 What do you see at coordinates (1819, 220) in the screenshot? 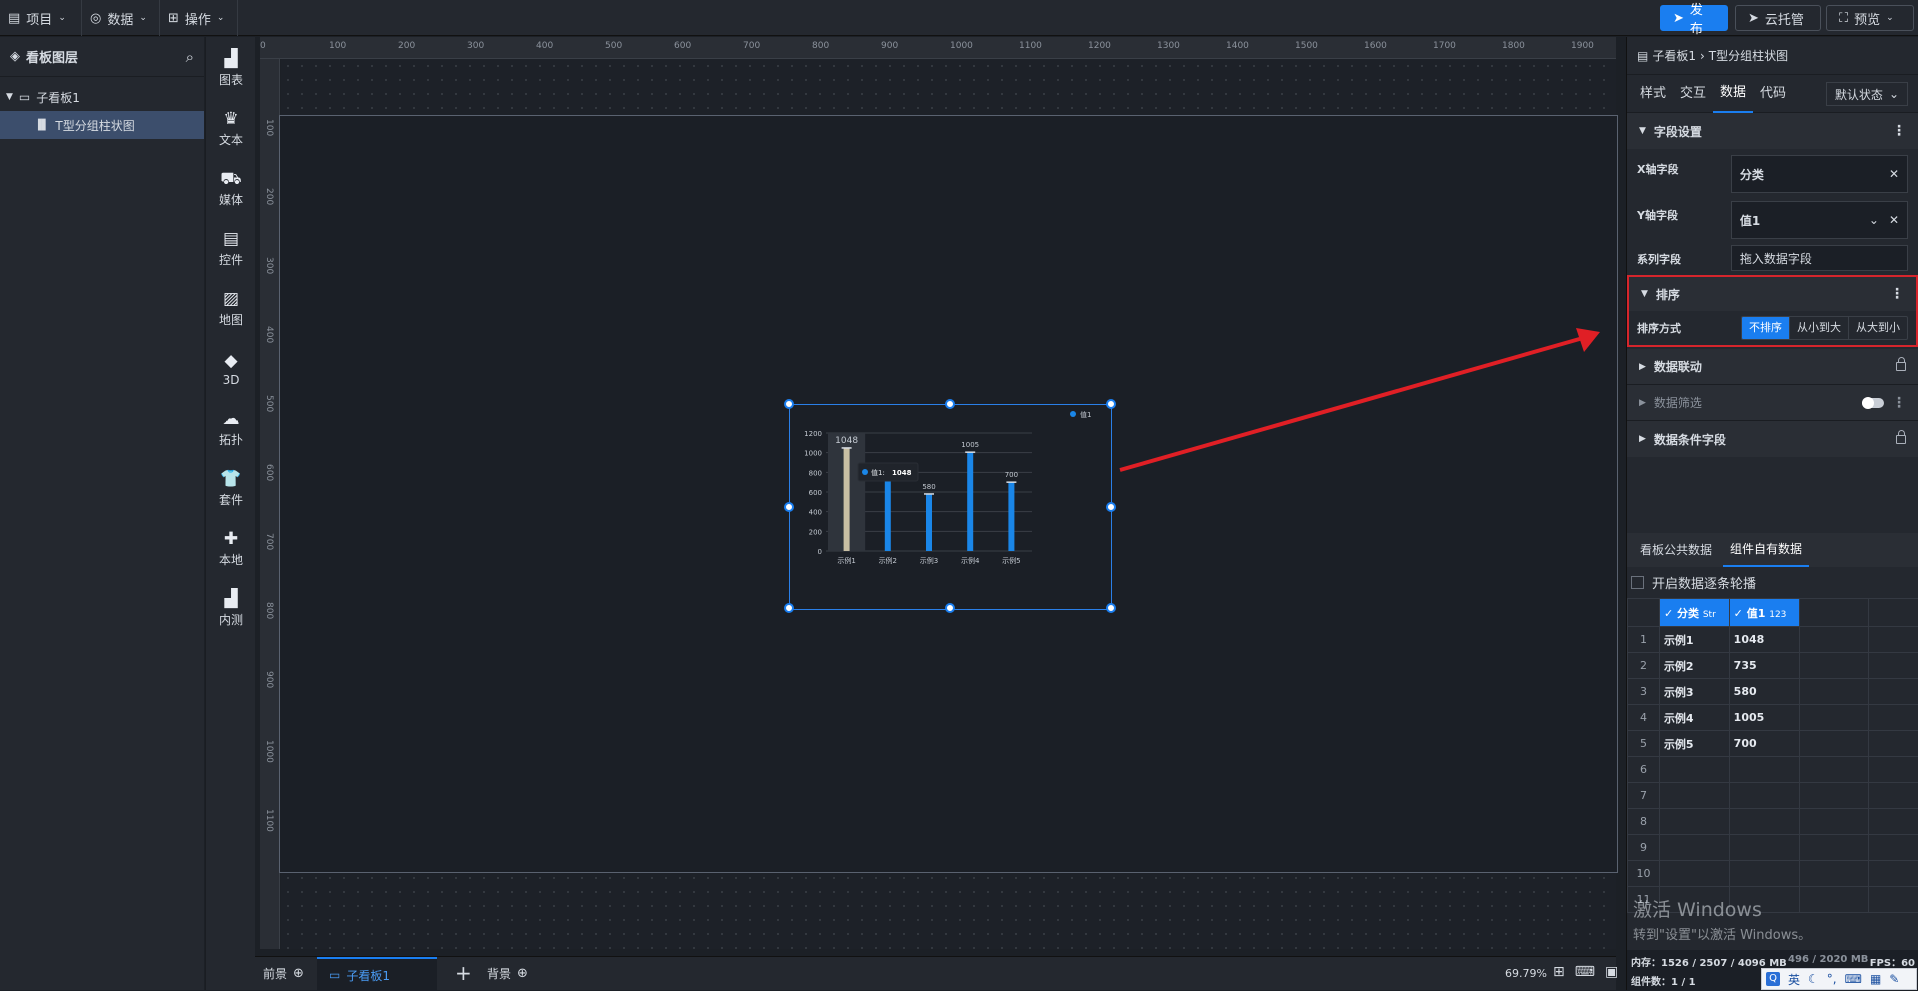
I see `y-field-box: 值1 ⌄✕` at bounding box center [1819, 220].